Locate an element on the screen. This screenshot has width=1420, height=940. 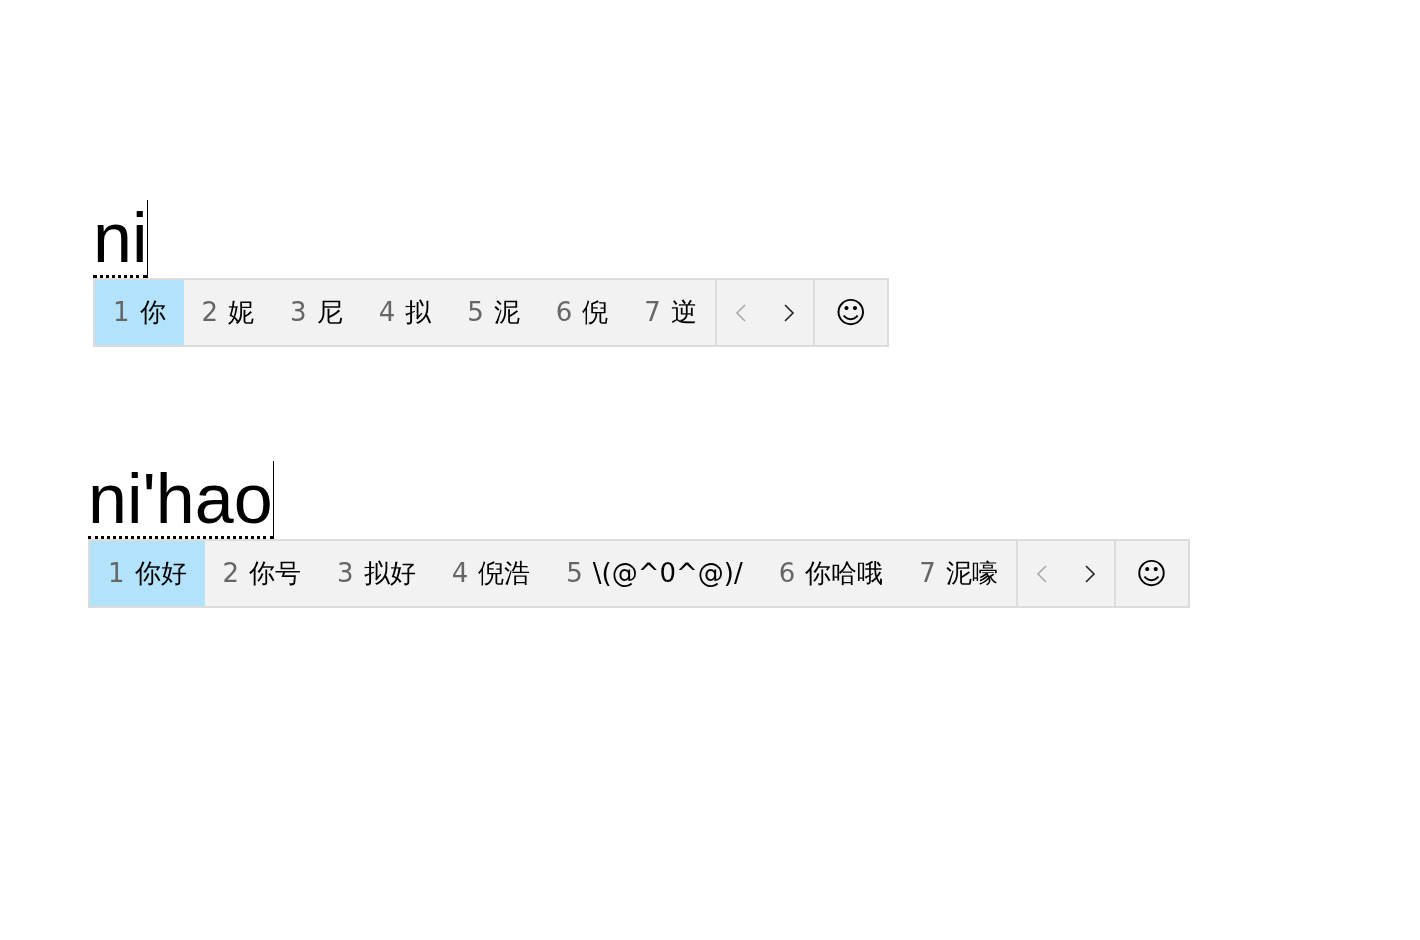
candidate-button: 1 你好 is located at coordinates (147, 573).